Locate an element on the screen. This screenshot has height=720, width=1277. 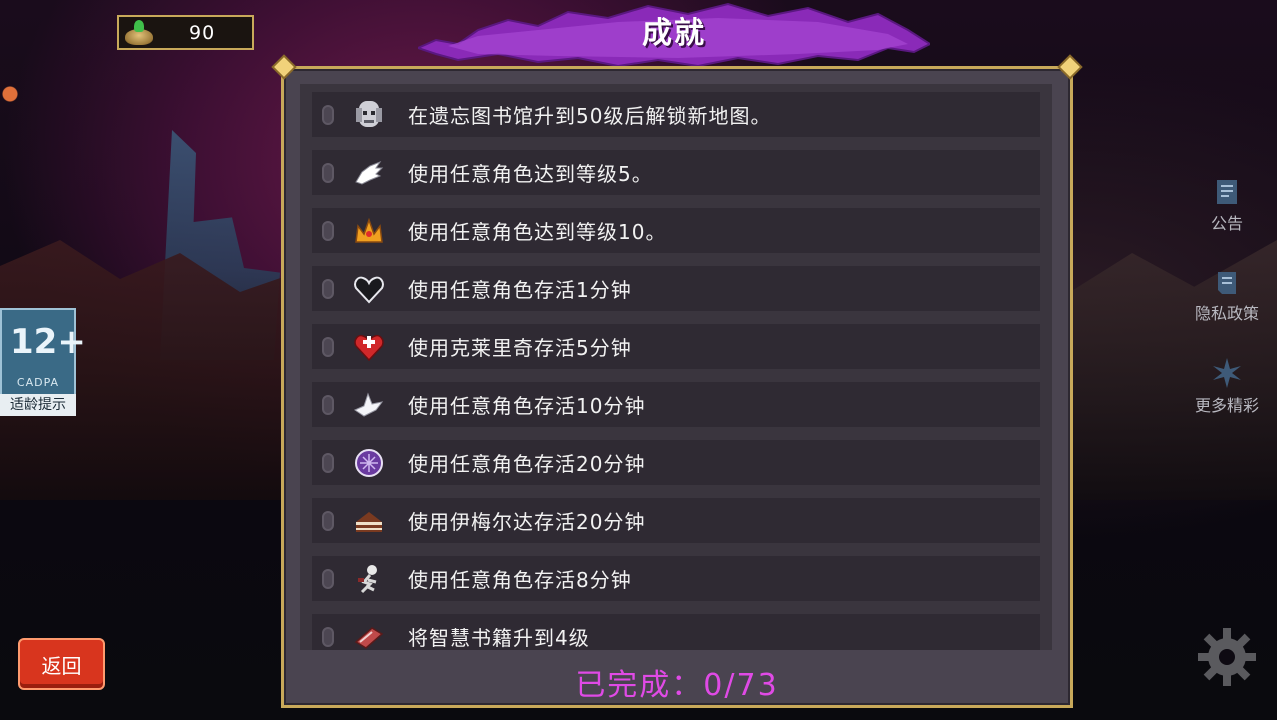
achievement-text: 使用伊梅尔达存活20分钟 is located at coordinates (527, 522).